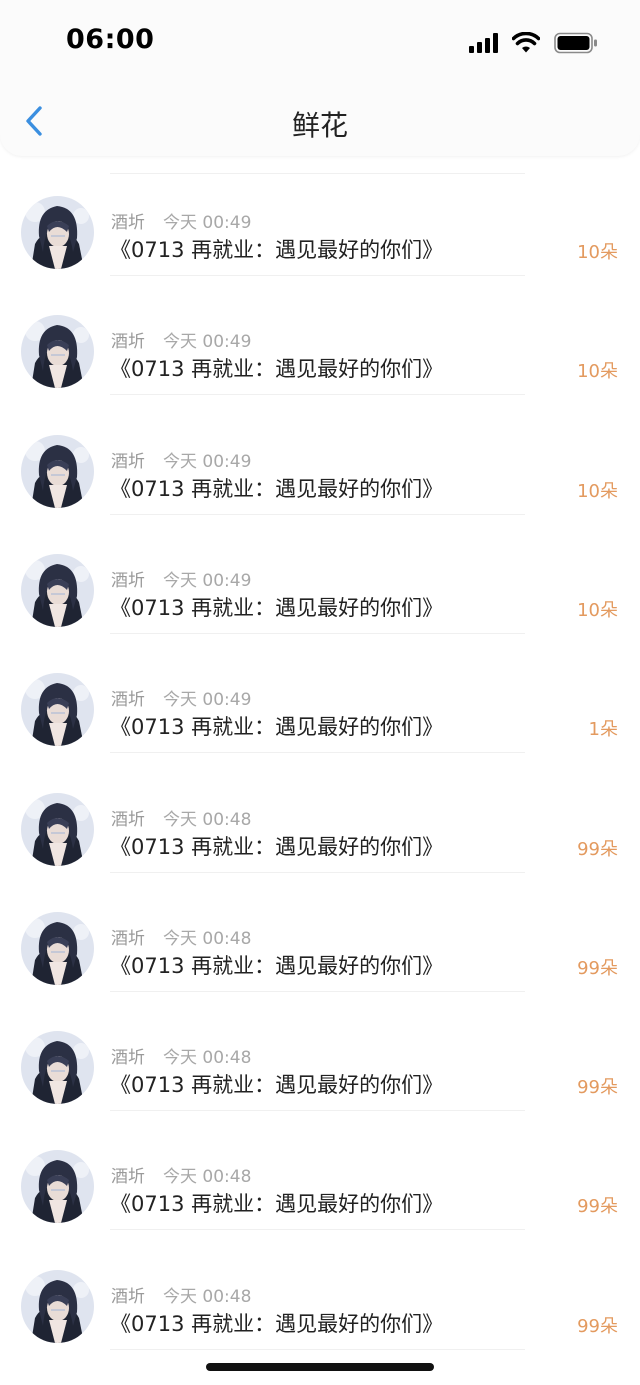 This screenshot has height=1385, width=640. What do you see at coordinates (603, 730) in the screenshot?
I see `flower-amount: 1朵` at bounding box center [603, 730].